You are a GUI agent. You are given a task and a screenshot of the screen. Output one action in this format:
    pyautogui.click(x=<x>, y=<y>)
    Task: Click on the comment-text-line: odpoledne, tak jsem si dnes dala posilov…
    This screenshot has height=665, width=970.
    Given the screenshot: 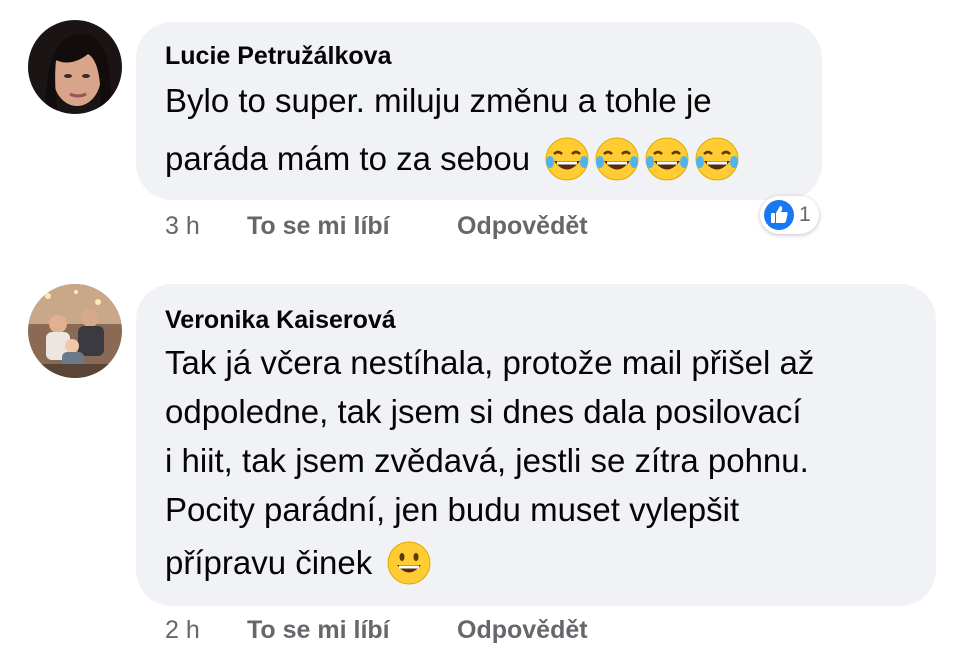 What is the action you would take?
    pyautogui.click(x=483, y=412)
    